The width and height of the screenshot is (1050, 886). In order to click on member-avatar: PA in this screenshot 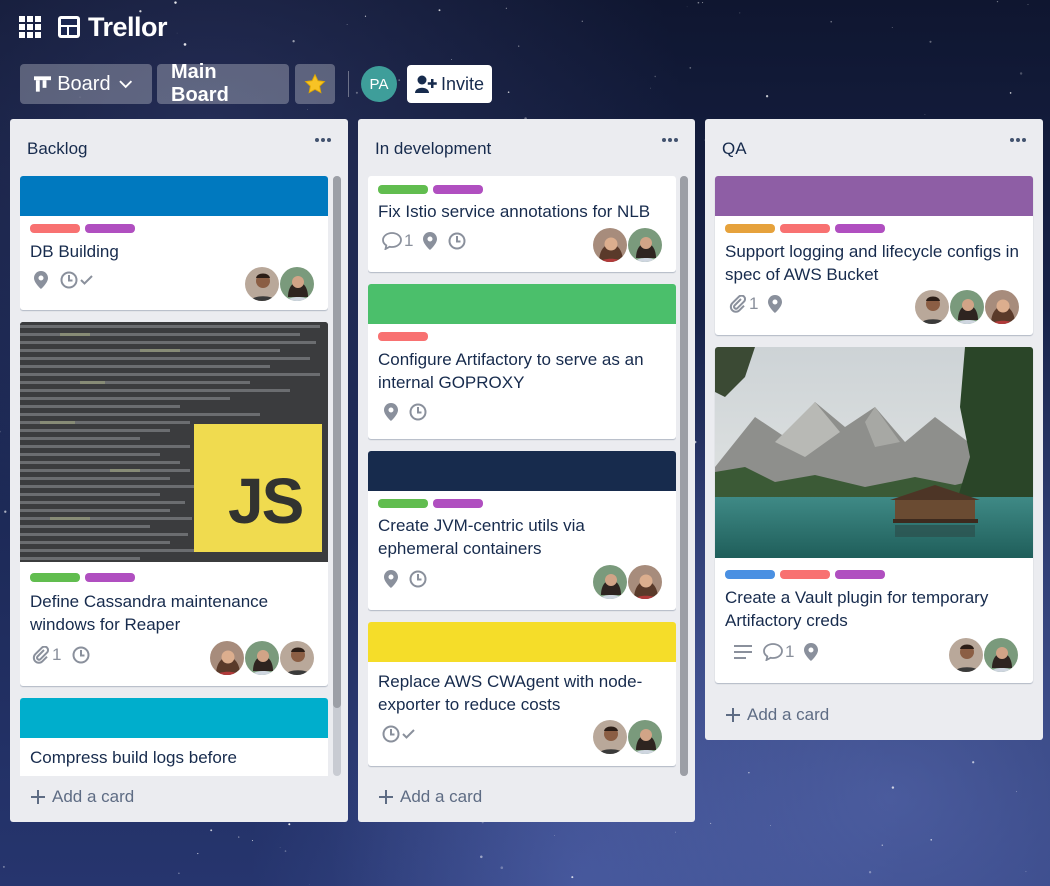, I will do `click(379, 84)`.